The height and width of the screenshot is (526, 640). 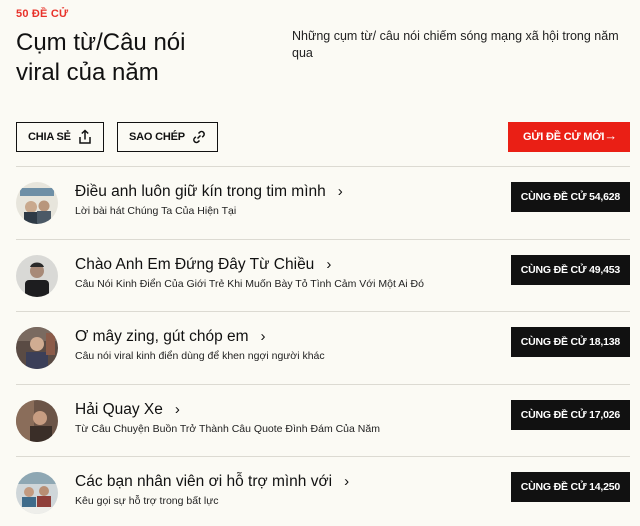 I want to click on share-button: CHIA SẺ, so click(x=60, y=137).